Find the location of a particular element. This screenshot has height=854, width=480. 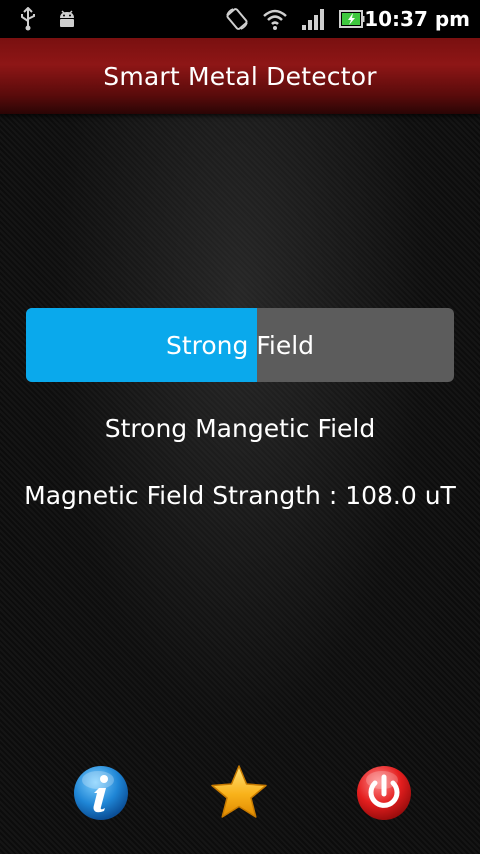

field-strength-label: Strong Field is located at coordinates (240, 345).